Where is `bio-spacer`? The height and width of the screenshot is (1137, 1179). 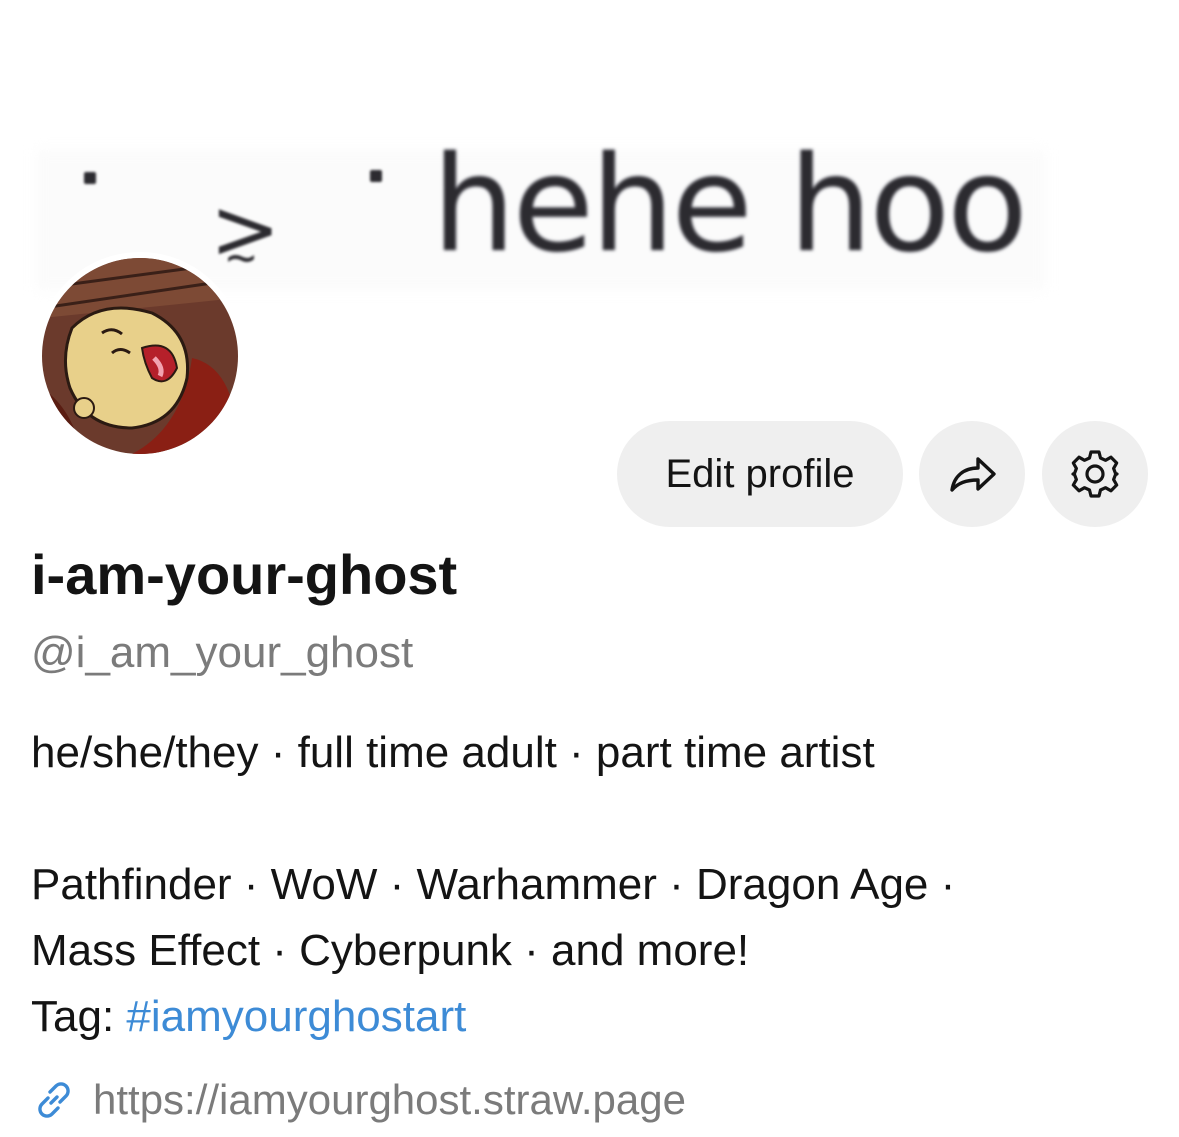 bio-spacer is located at coordinates (586, 819).